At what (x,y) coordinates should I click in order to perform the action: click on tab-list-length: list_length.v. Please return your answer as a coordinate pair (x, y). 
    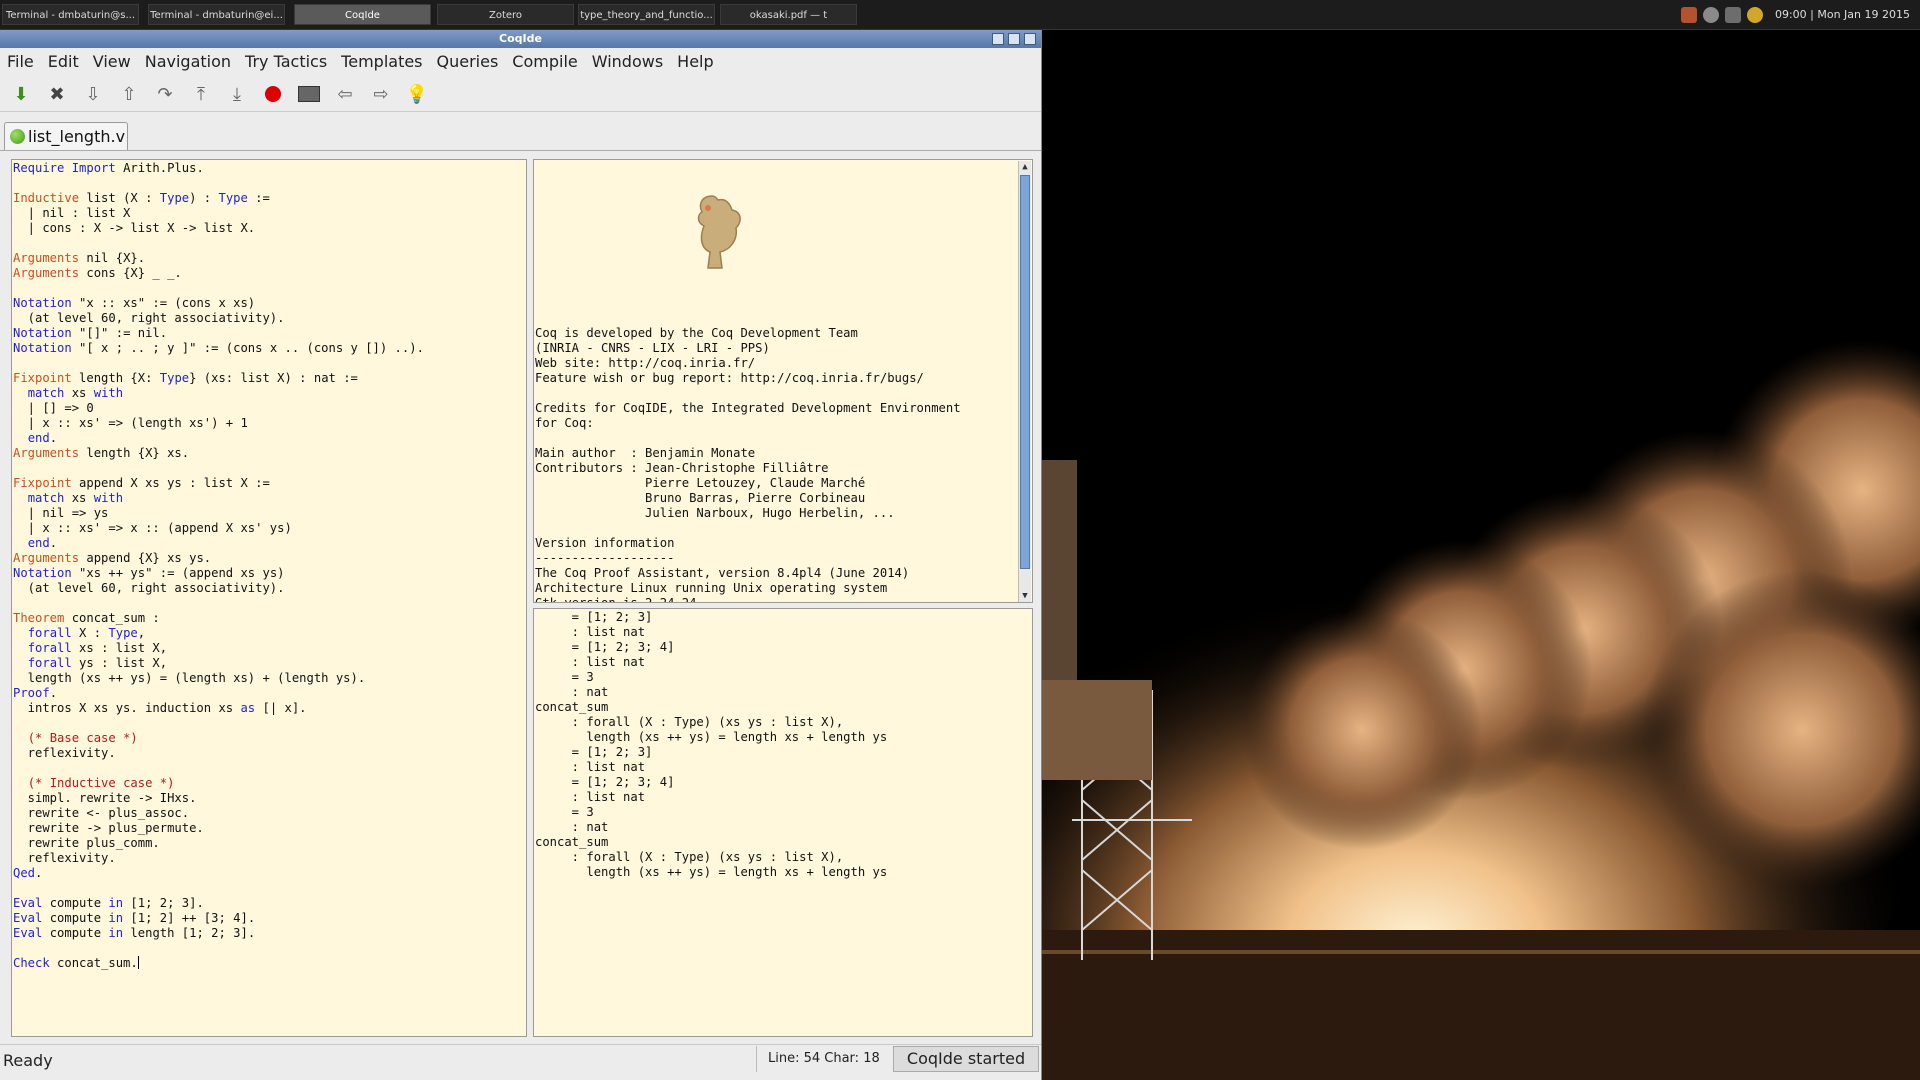
    Looking at the image, I should click on (66, 136).